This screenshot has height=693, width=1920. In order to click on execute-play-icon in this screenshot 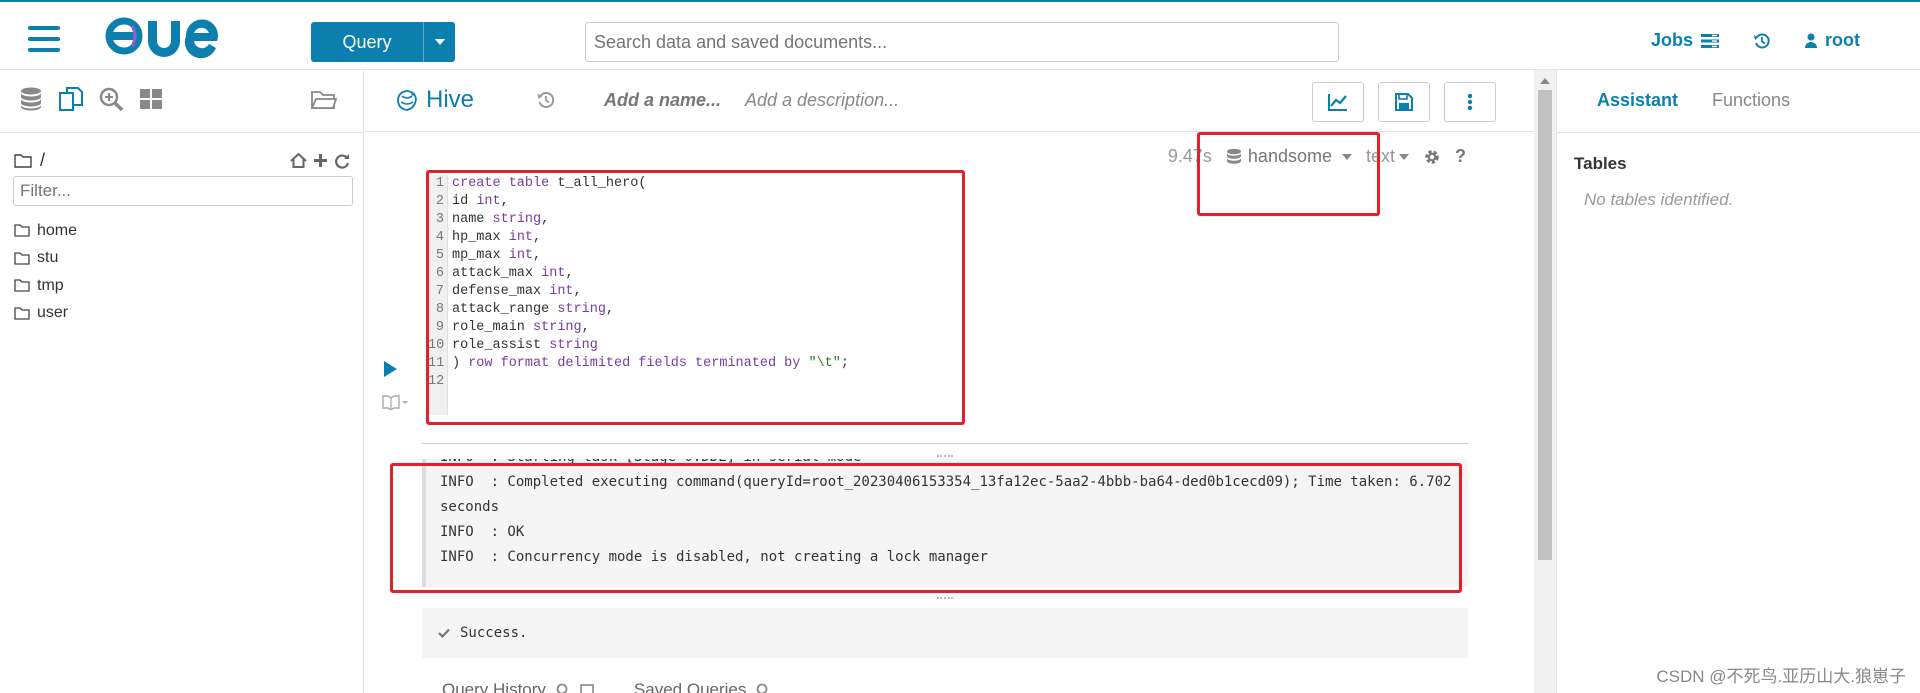, I will do `click(390, 369)`.